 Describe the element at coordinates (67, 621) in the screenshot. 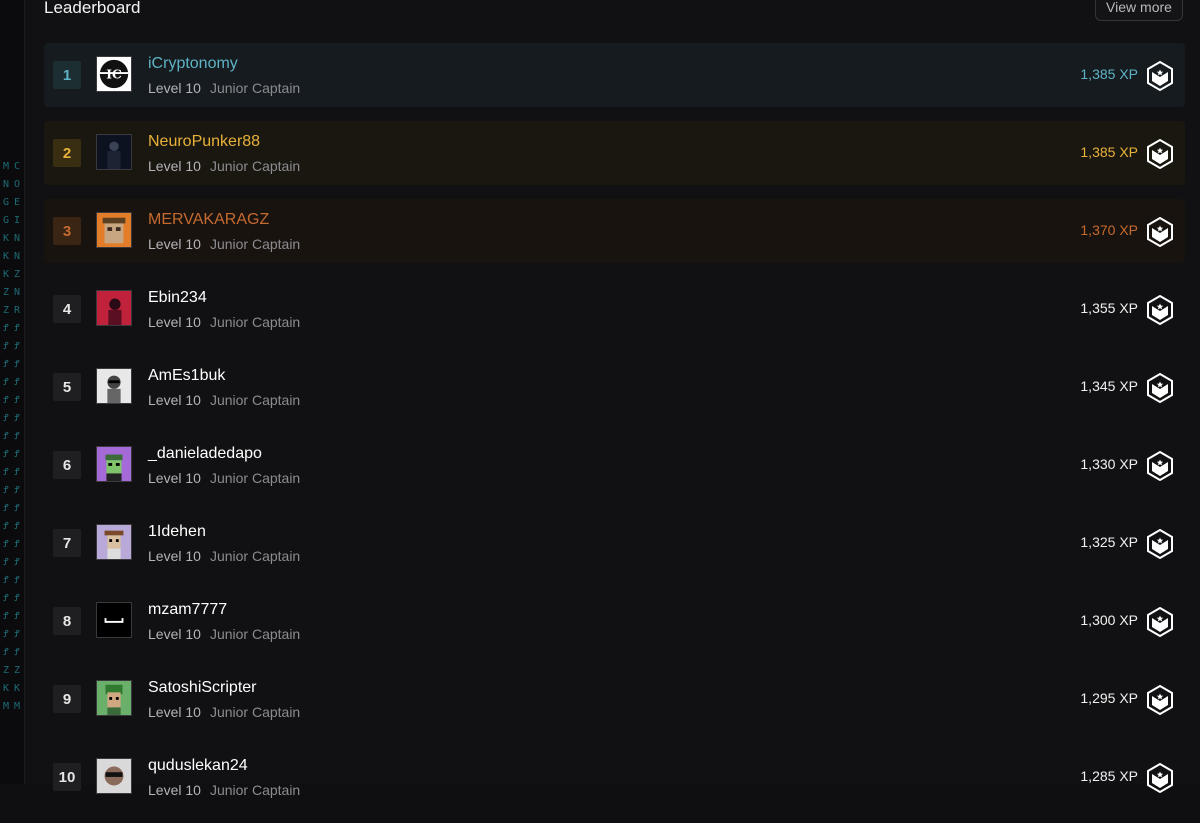

I see `rank-badge: 8` at that location.